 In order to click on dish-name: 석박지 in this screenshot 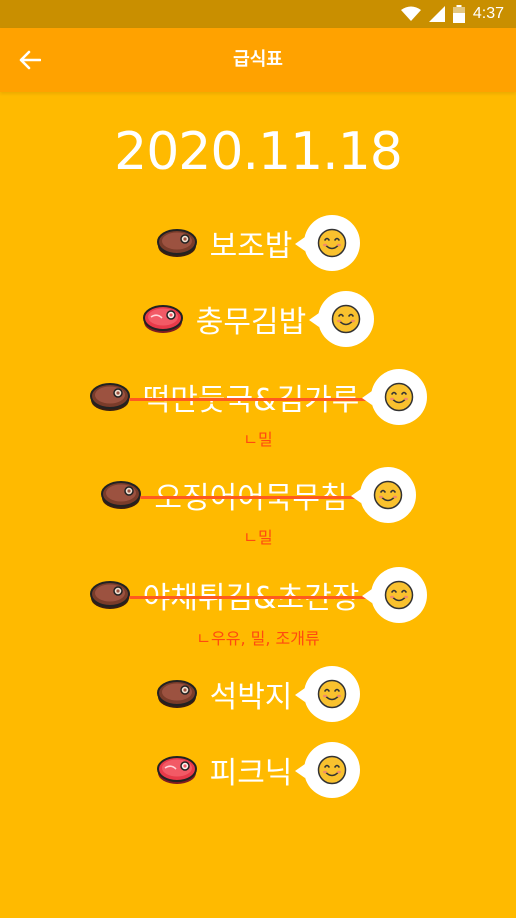, I will do `click(251, 697)`.